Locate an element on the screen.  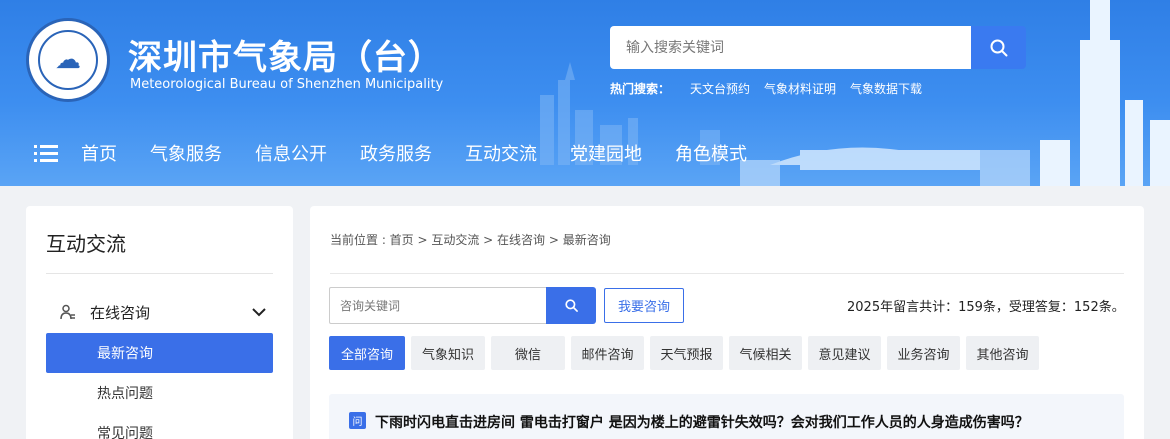
tab-business: 业务咨询 is located at coordinates (923, 353).